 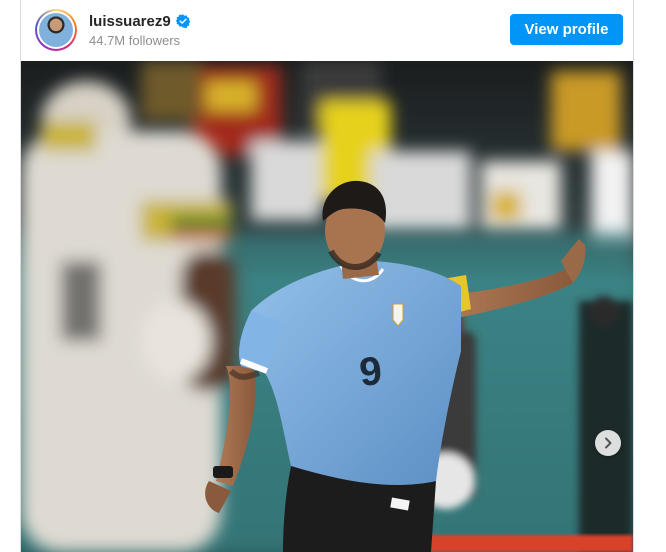 What do you see at coordinates (130, 21) in the screenshot?
I see `username-link: luissuarez9` at bounding box center [130, 21].